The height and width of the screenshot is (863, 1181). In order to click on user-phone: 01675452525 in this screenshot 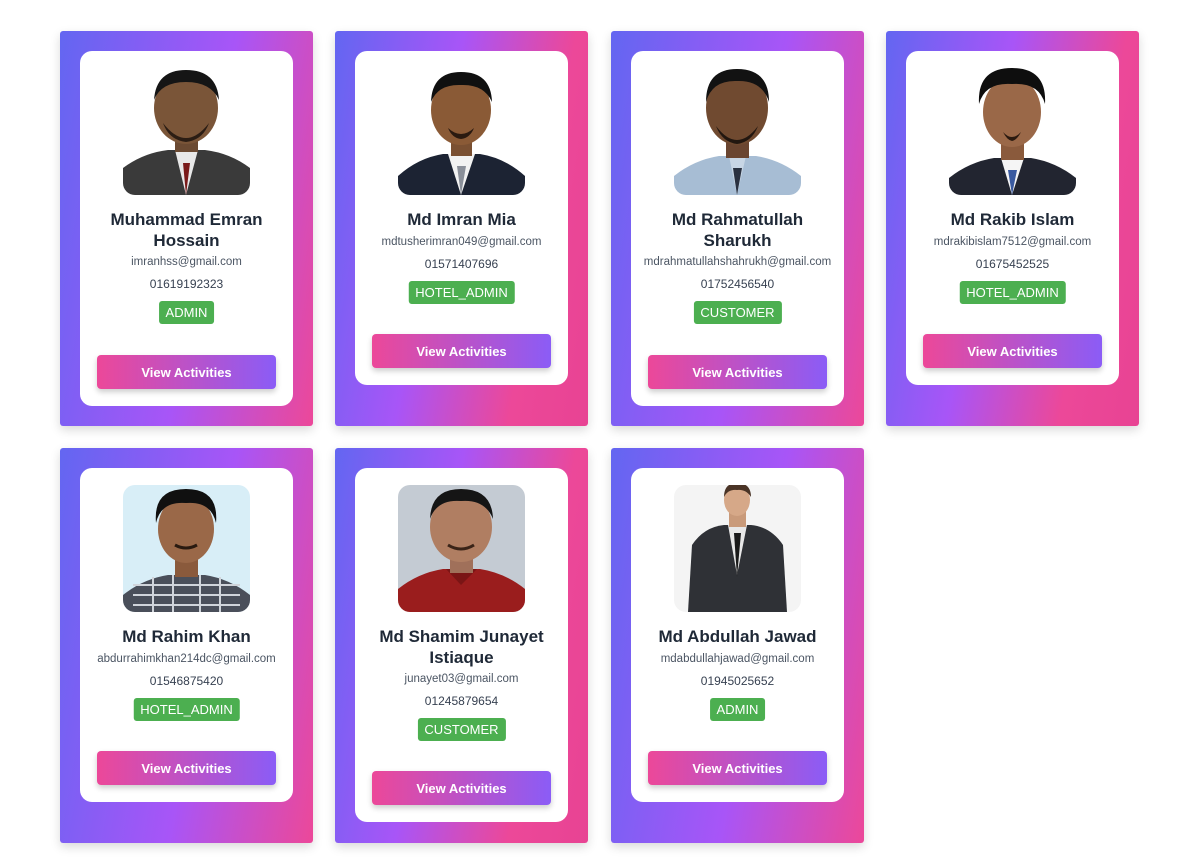, I will do `click(1012, 264)`.